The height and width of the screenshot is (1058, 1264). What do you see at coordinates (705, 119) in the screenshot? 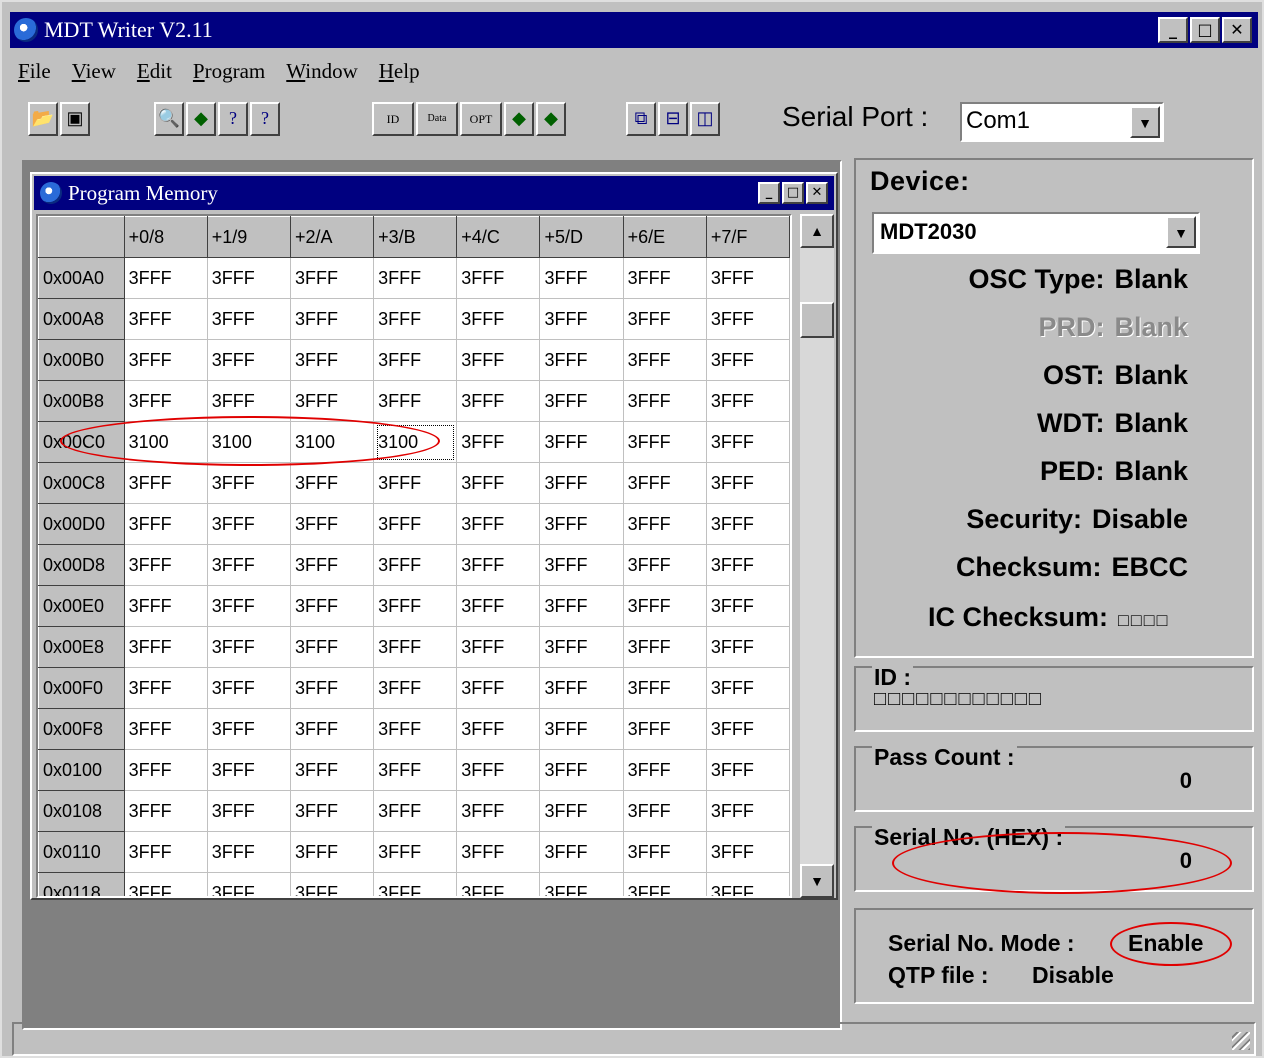
I see `tile-vertical-icon: ◫` at bounding box center [705, 119].